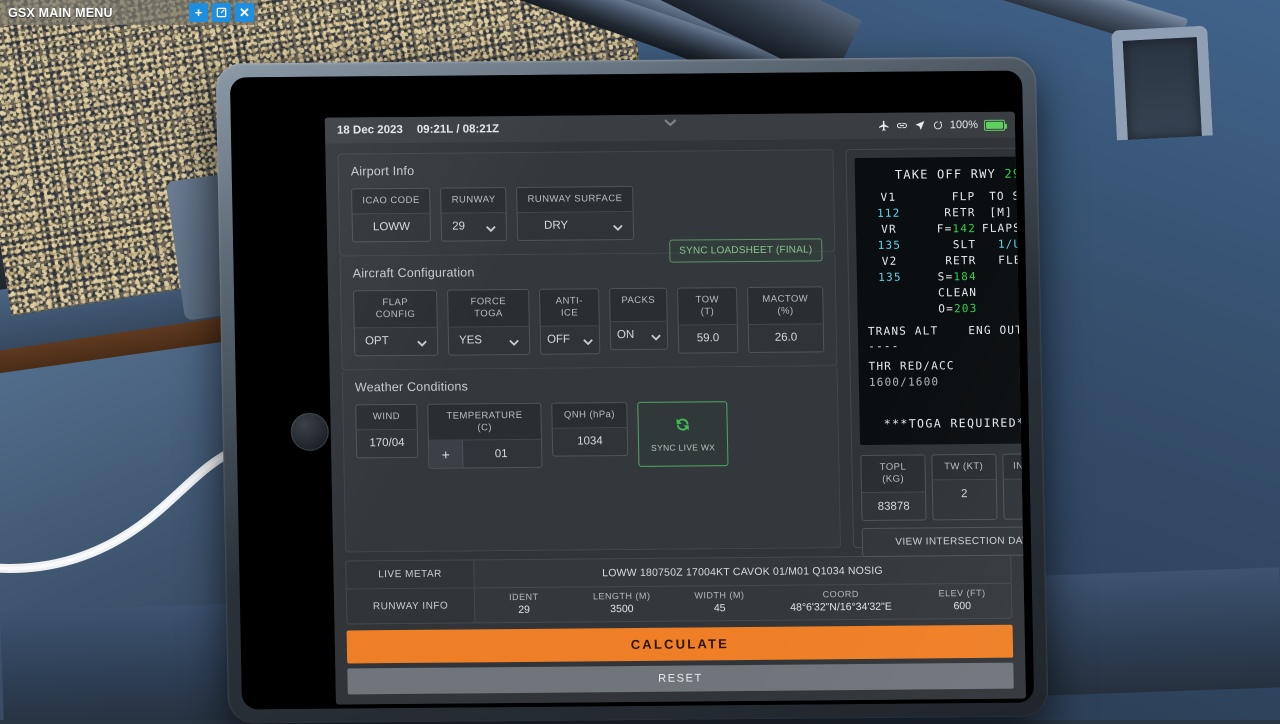 This screenshot has width=1280, height=724. What do you see at coordinates (484, 435) in the screenshot?
I see `temperature-field: TEMPERATURE (C) + 01` at bounding box center [484, 435].